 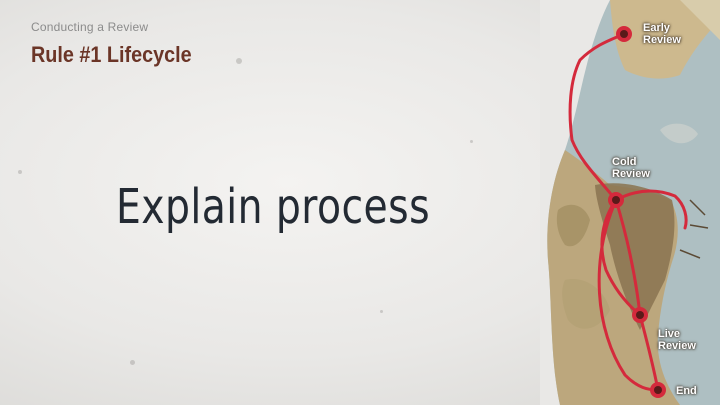 I want to click on map-label-line: Early, so click(x=656, y=28).